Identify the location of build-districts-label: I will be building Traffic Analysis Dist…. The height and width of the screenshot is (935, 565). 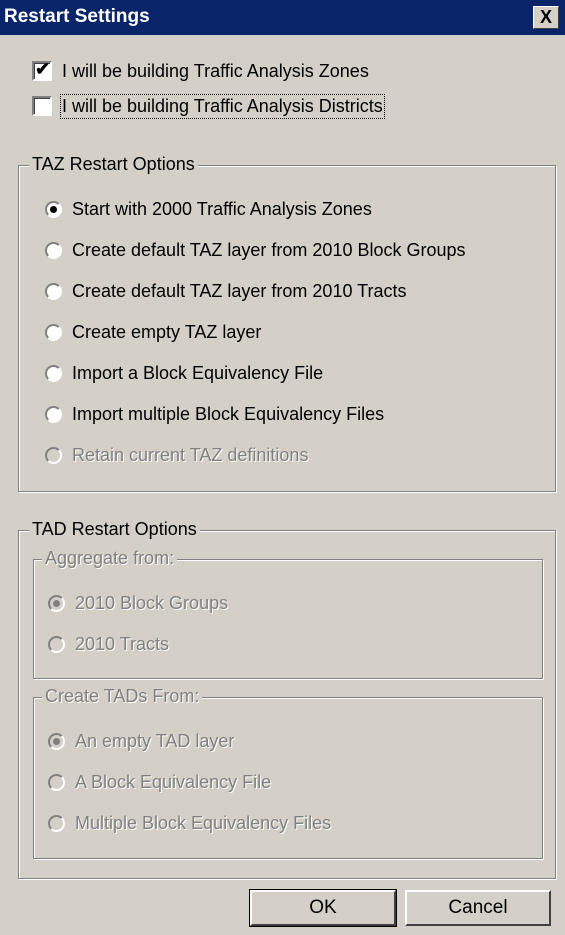
(222, 106).